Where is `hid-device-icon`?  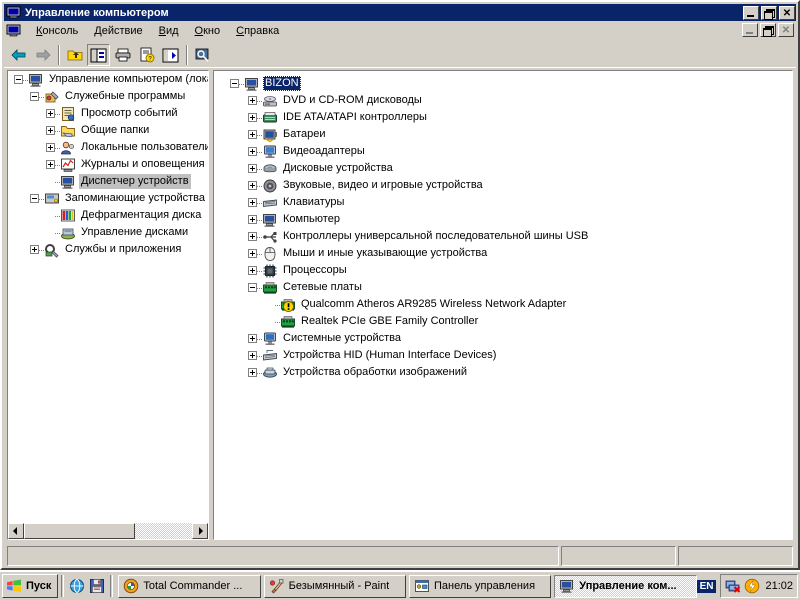
hid-device-icon is located at coordinates (270, 356).